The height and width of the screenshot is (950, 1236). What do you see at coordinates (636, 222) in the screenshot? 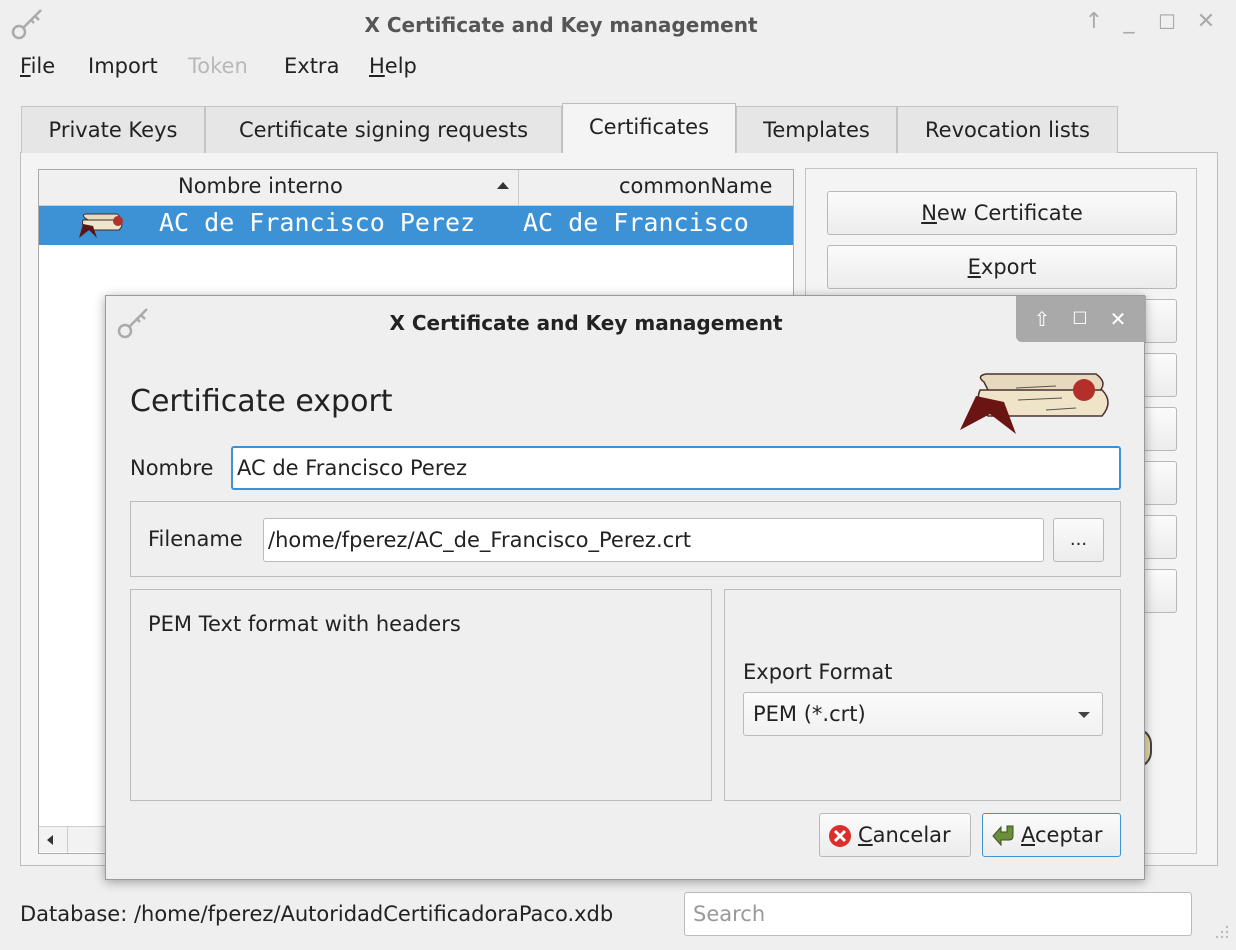
I see `cell-common-name: AC de Francisco` at bounding box center [636, 222].